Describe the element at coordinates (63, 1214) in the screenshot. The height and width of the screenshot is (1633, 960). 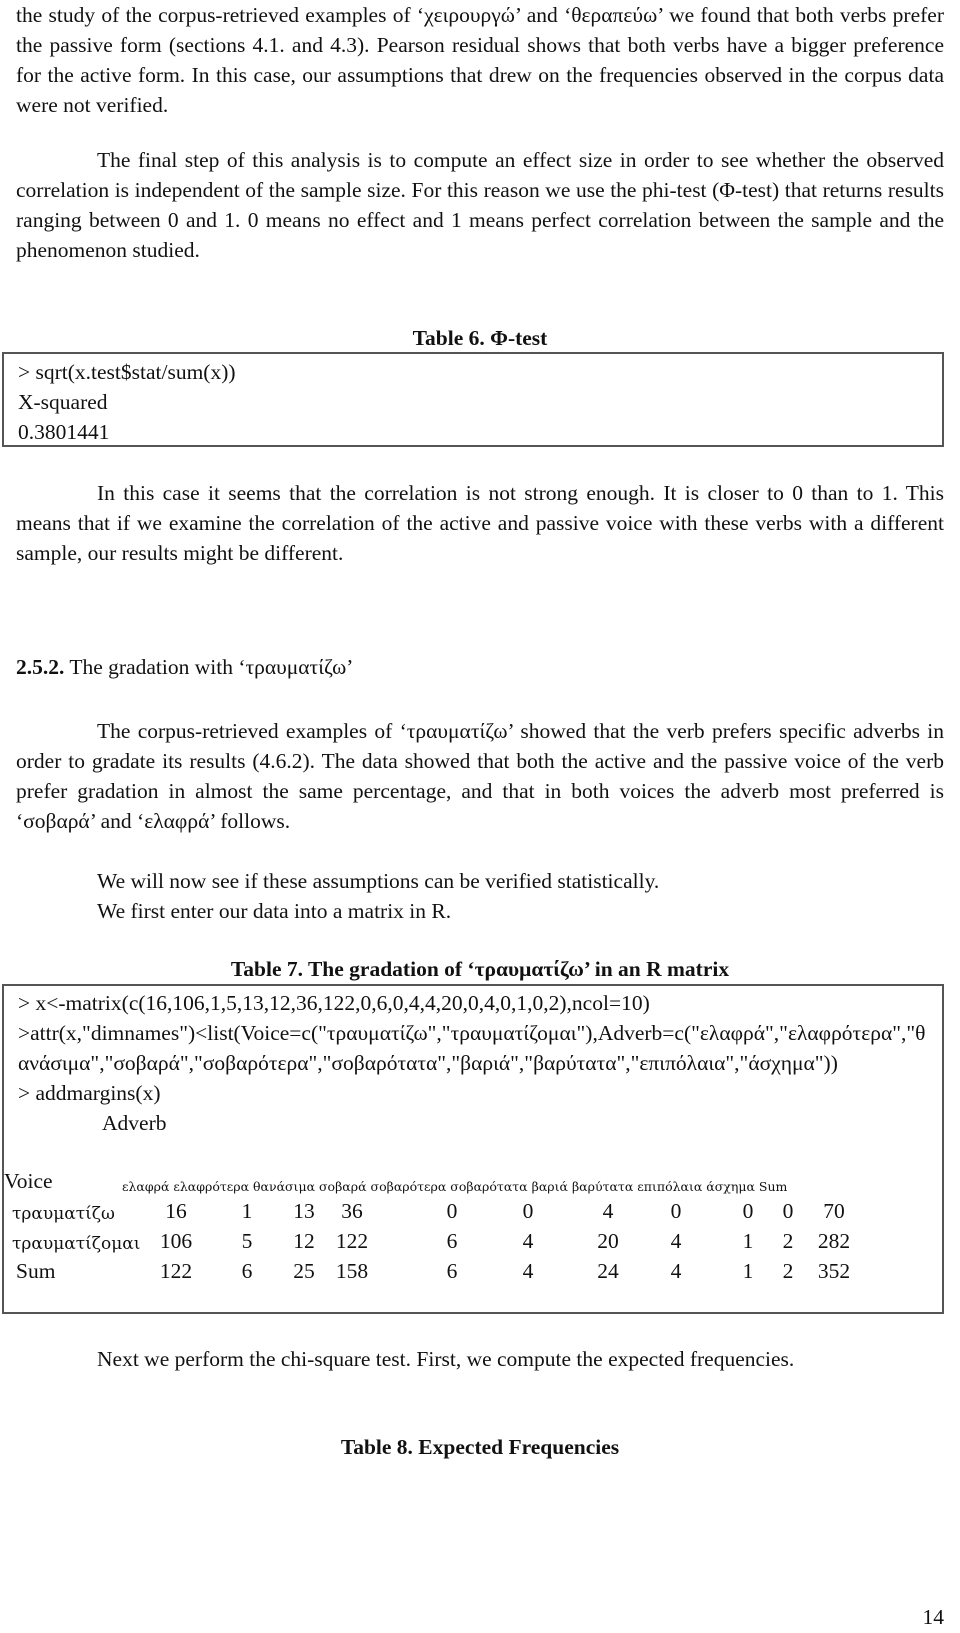
I see `row-label: τραυματίζω` at that location.